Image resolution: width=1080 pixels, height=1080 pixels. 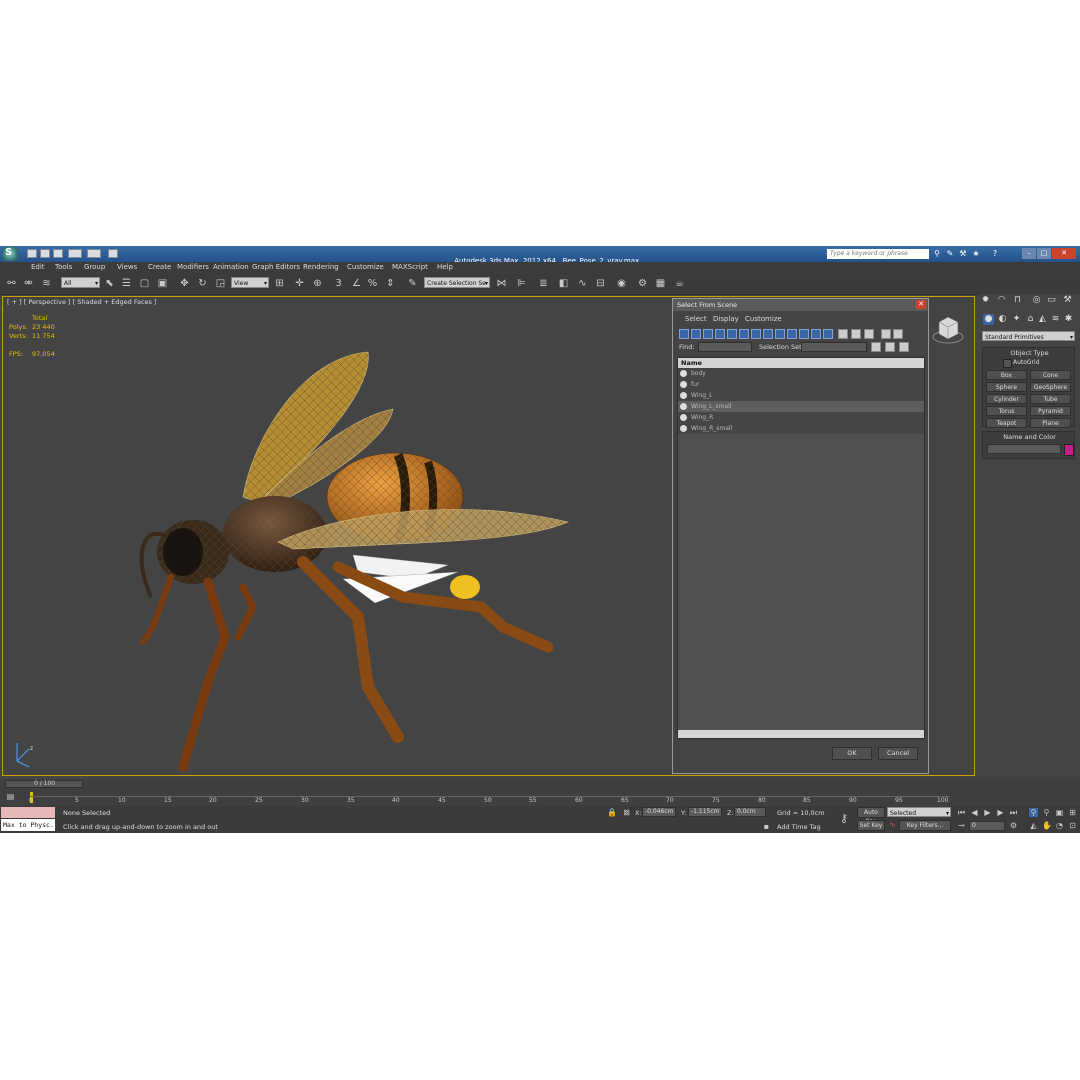 What do you see at coordinates (412, 283) in the screenshot?
I see `edit-named-selection-icon: ✎` at bounding box center [412, 283].